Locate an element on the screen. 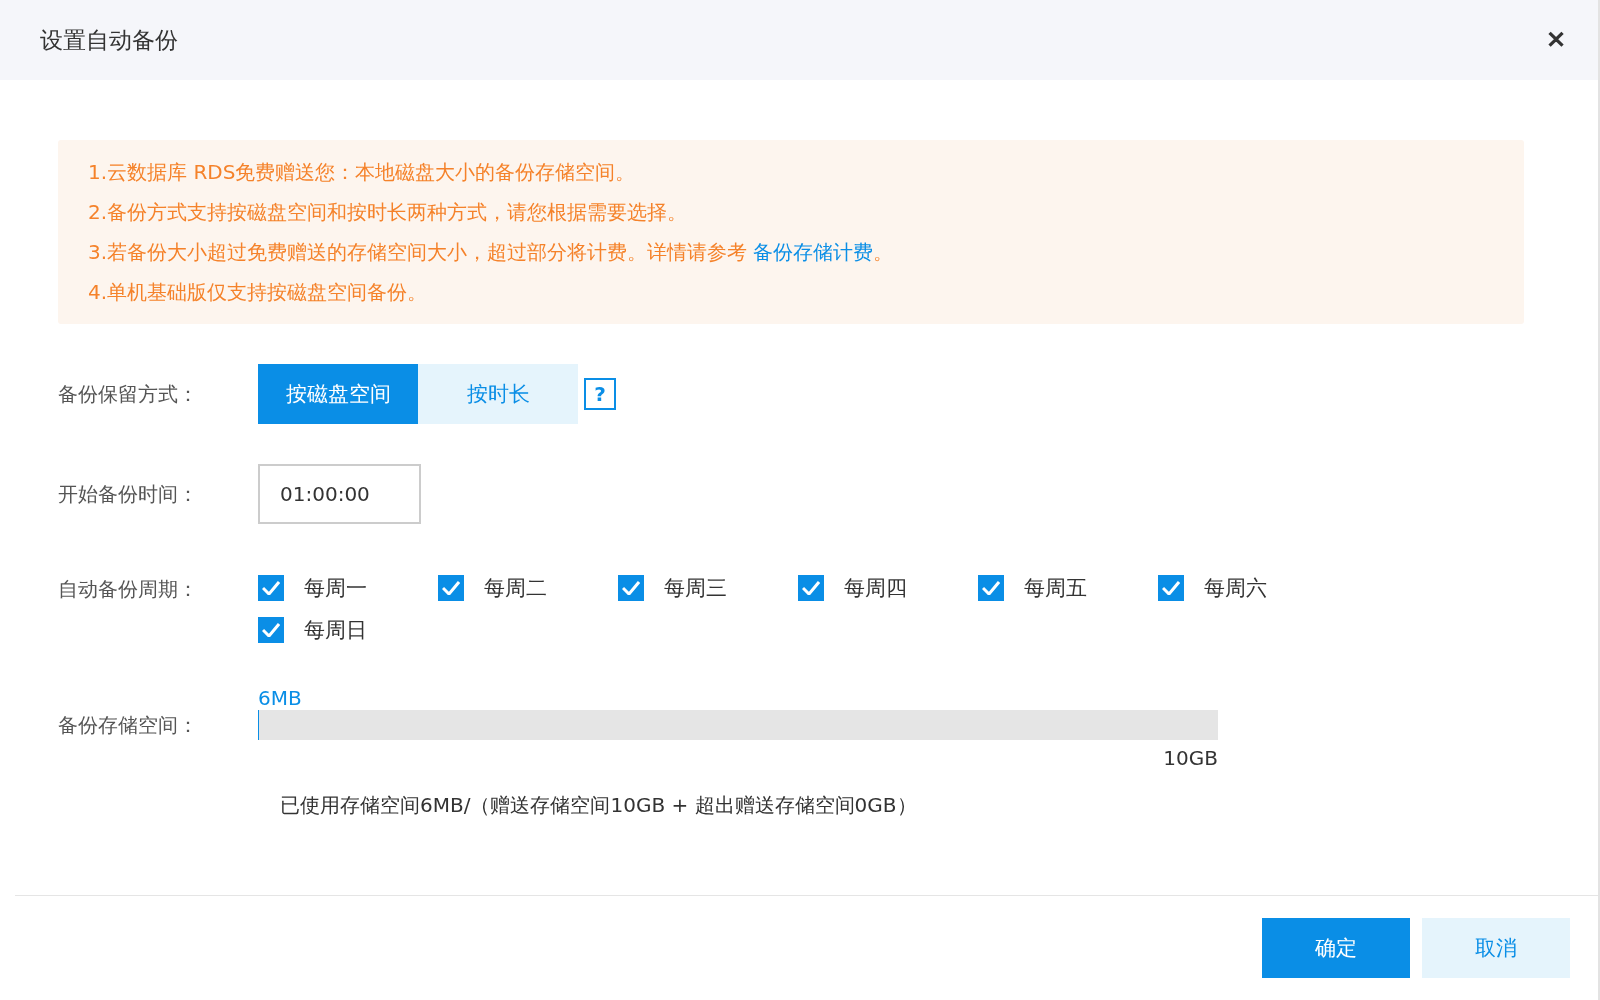  notice-text: 2.备份方式支持按磁盘空间和按时长两种方式，请您根据需要选择。 is located at coordinates (388, 212).